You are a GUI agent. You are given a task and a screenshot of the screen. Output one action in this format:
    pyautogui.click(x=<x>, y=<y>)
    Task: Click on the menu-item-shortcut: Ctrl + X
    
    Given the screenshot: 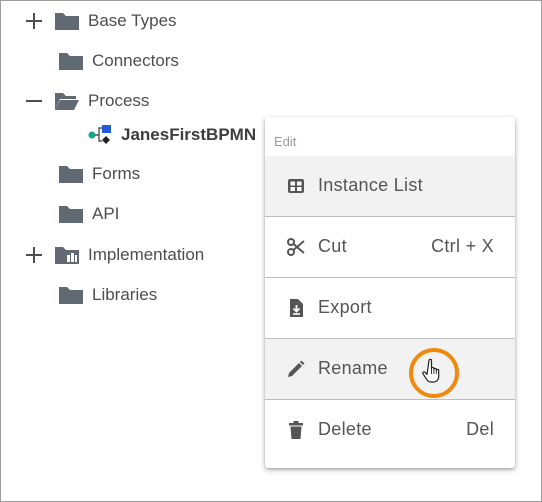 What is the action you would take?
    pyautogui.click(x=462, y=246)
    